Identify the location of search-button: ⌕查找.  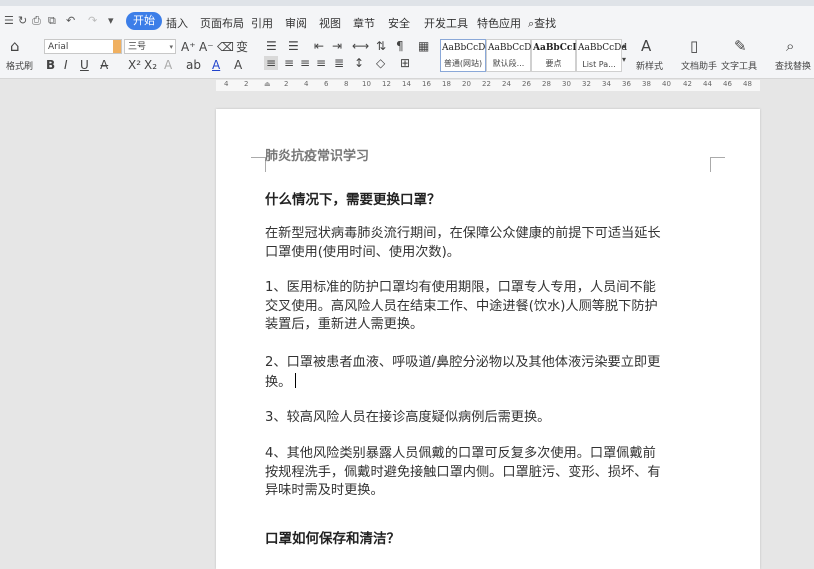
(542, 23).